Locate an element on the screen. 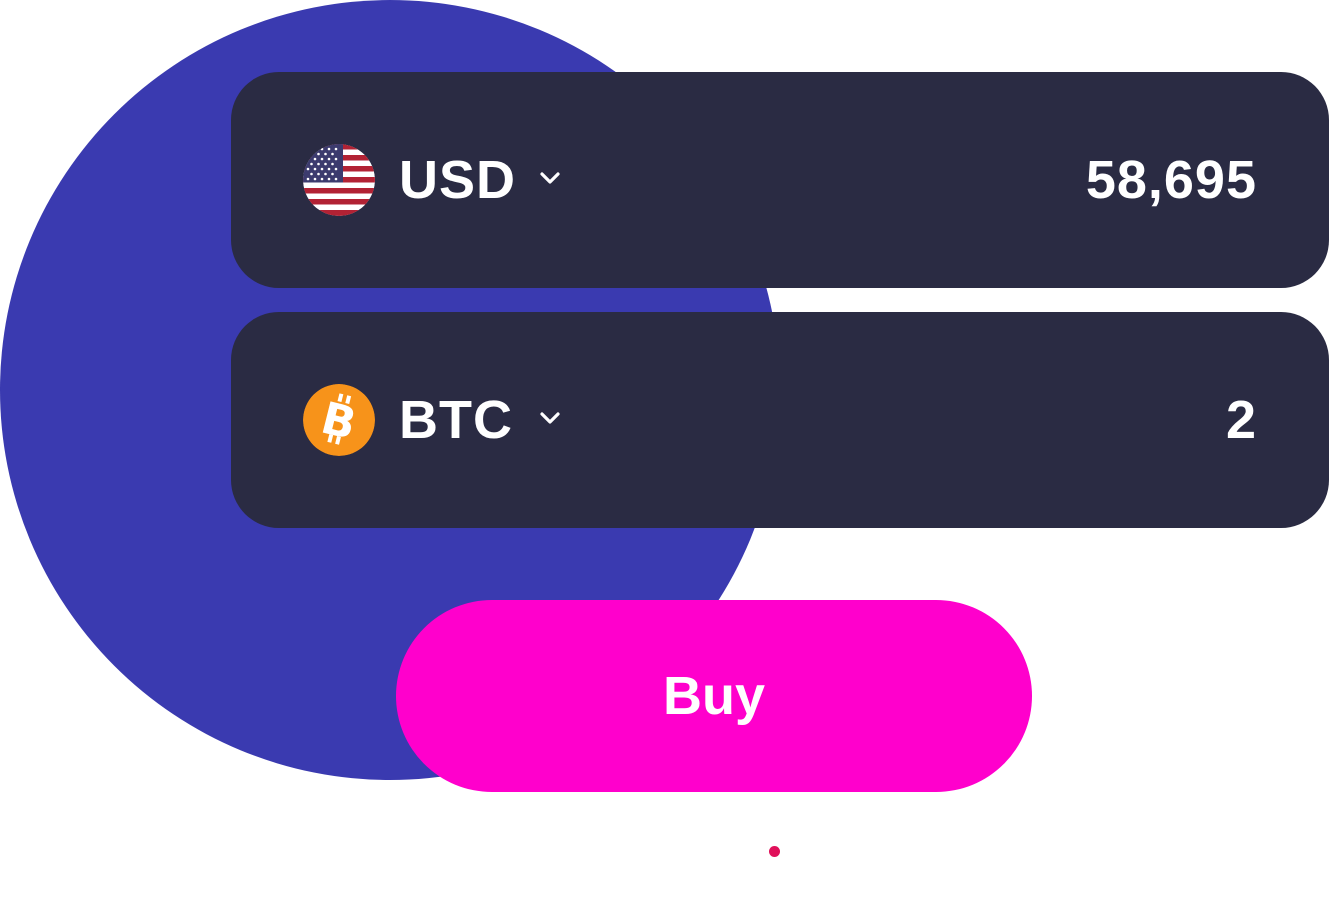 This screenshot has height=900, width=1329. indicator-dot is located at coordinates (774, 851).